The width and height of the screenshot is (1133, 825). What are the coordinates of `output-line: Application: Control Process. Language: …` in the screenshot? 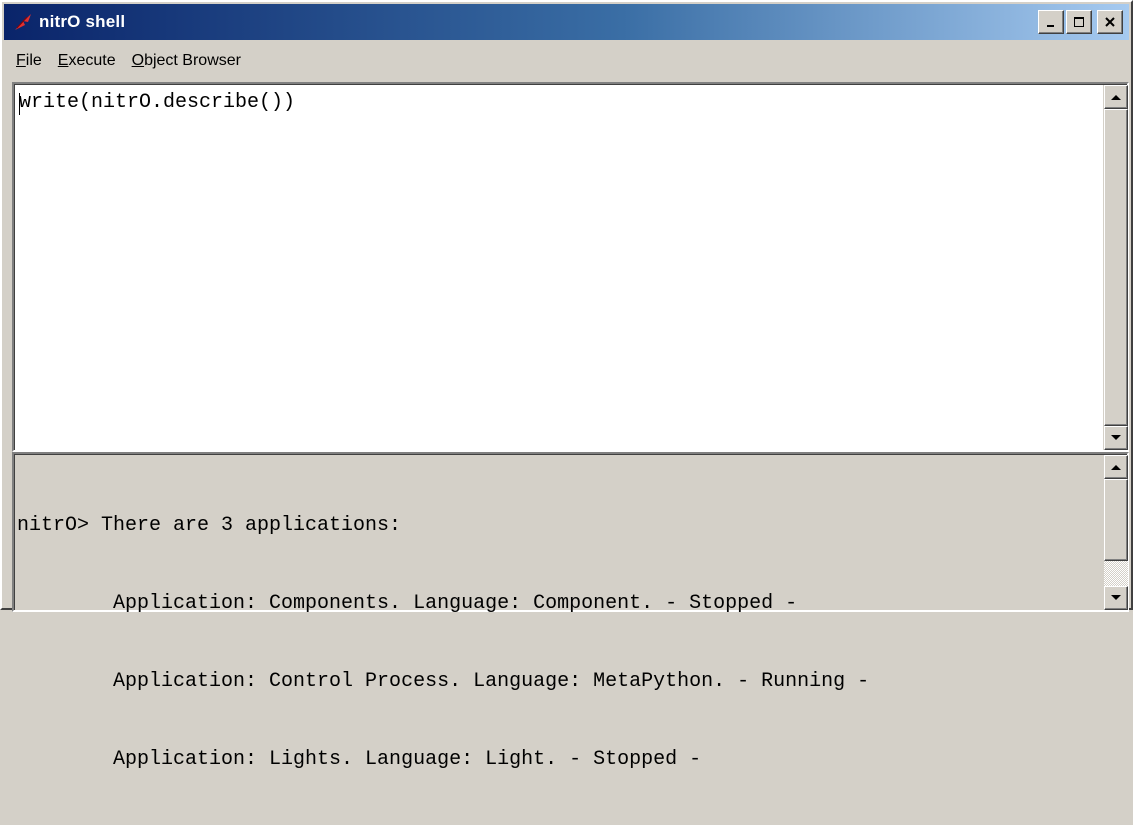 It's located at (443, 681).